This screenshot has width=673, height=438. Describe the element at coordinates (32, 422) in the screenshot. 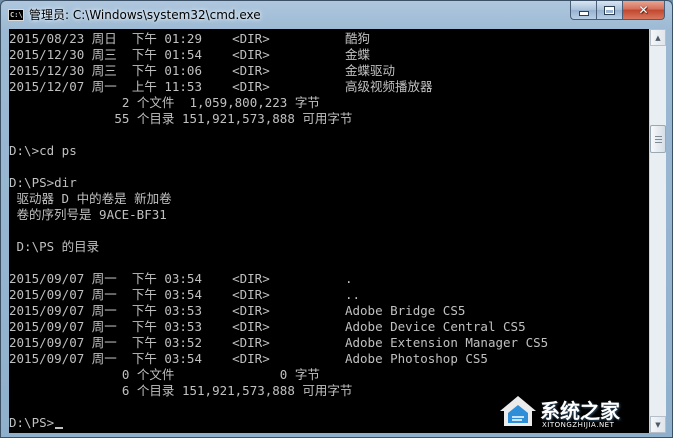

I see `console-prompt: D:\PS>` at that location.